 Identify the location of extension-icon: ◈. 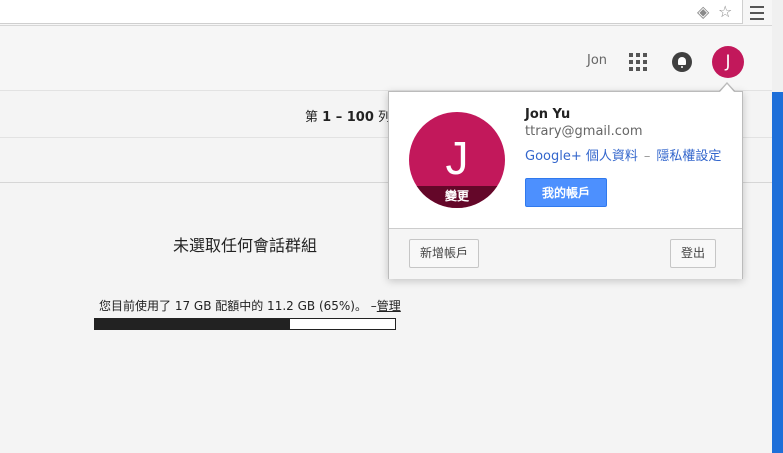
(703, 12).